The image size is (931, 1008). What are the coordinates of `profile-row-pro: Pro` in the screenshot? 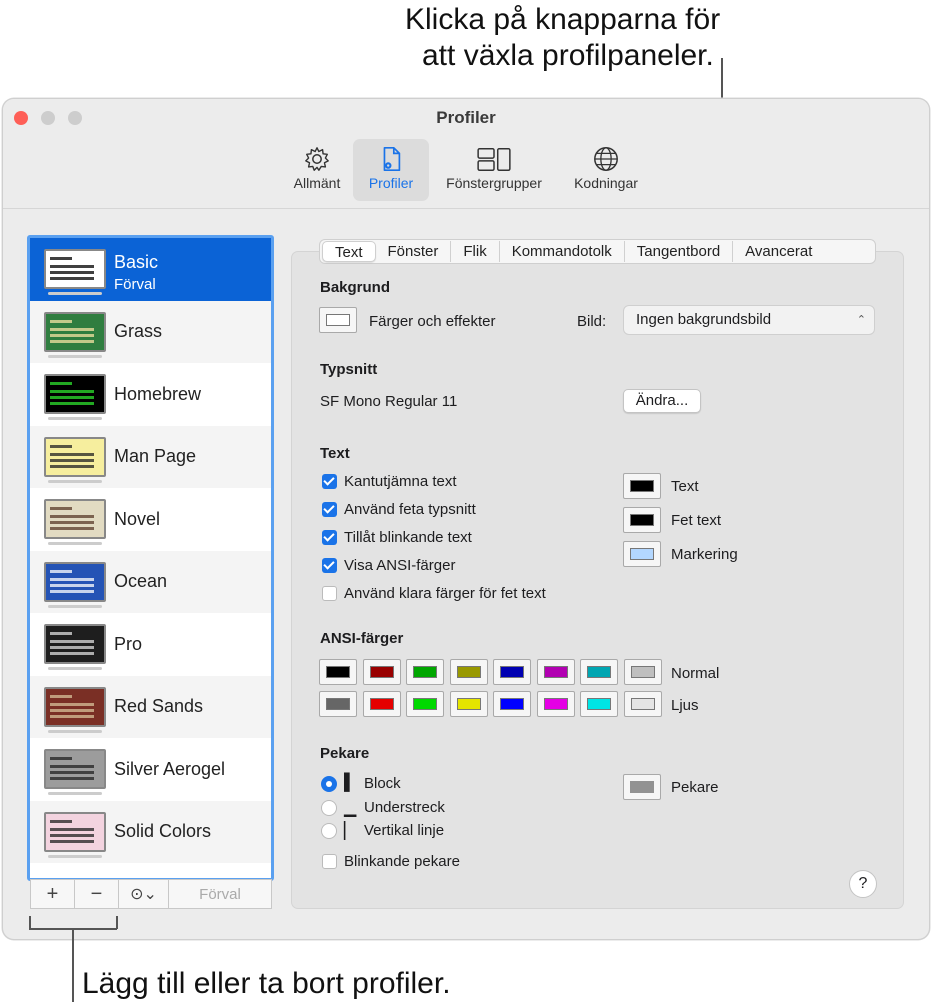 It's located at (150, 644).